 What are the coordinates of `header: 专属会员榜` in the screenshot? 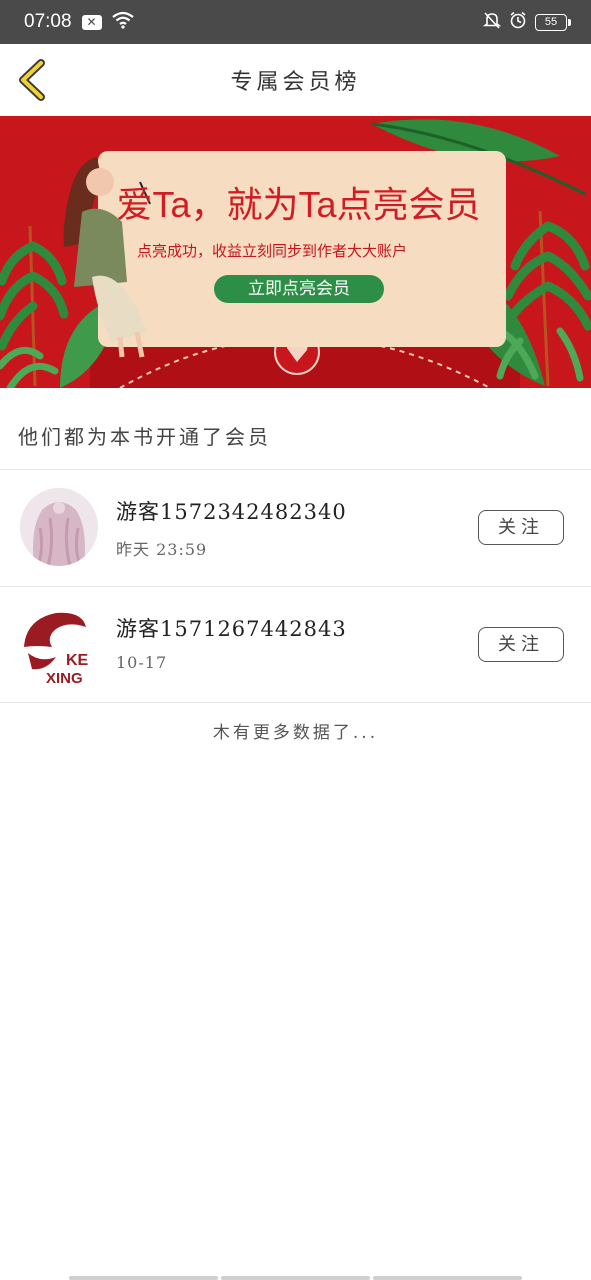 It's located at (295, 80).